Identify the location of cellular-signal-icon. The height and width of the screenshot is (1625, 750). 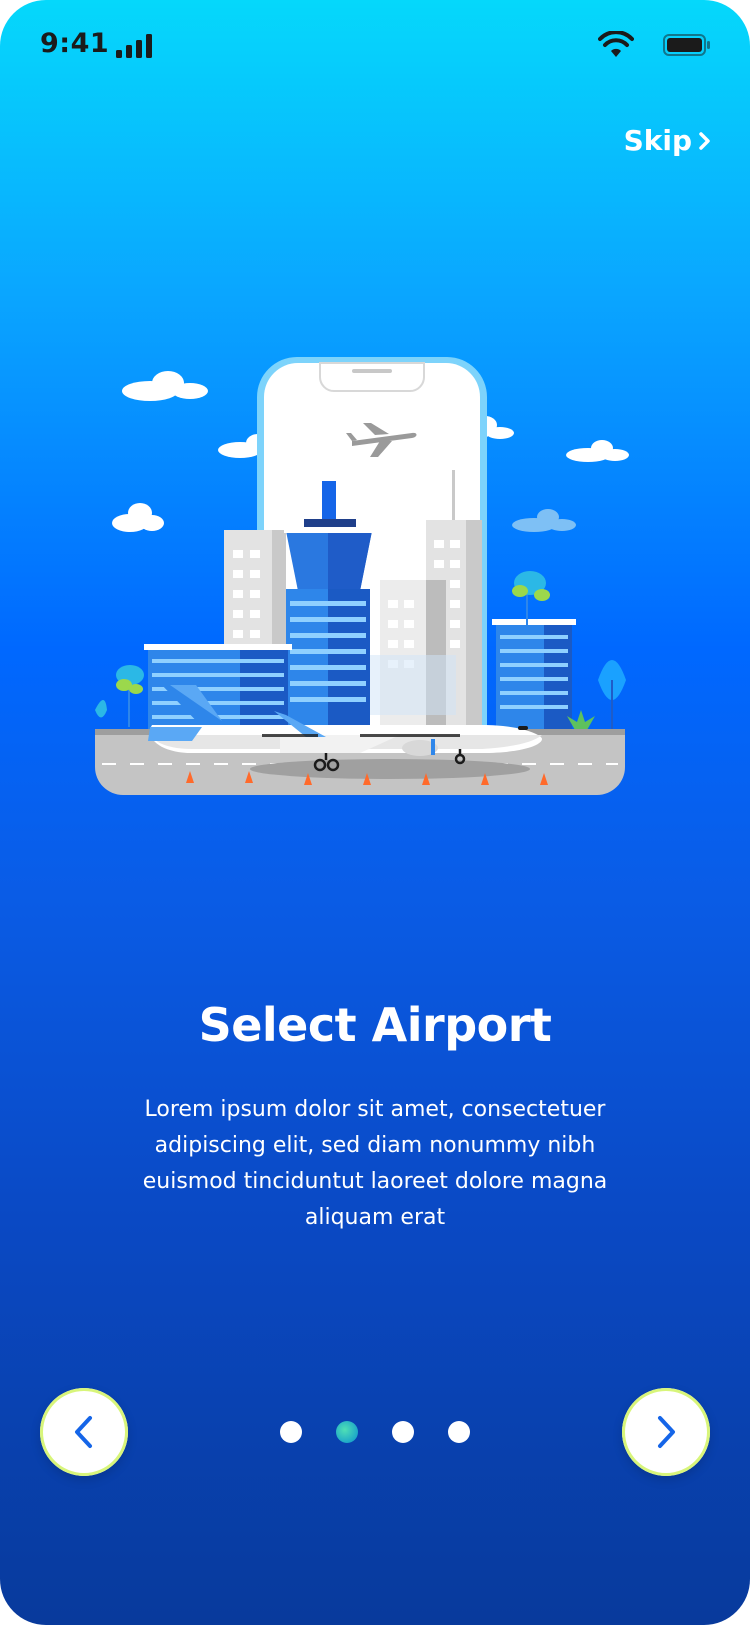
(134, 46).